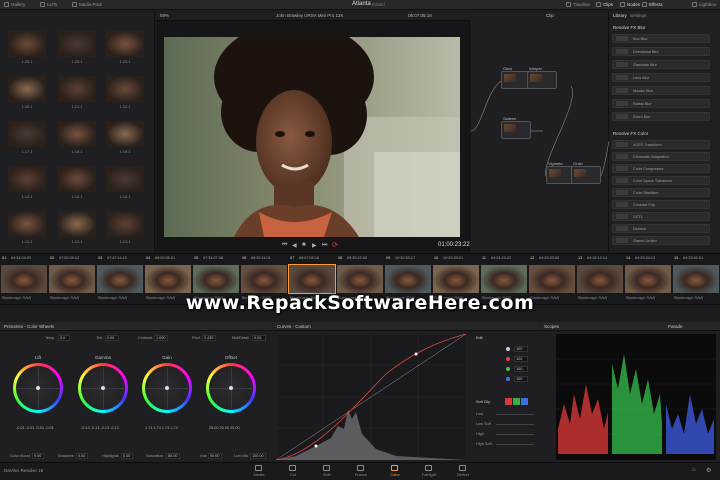  I want to click on library-item: DCTL, so click(661, 216).